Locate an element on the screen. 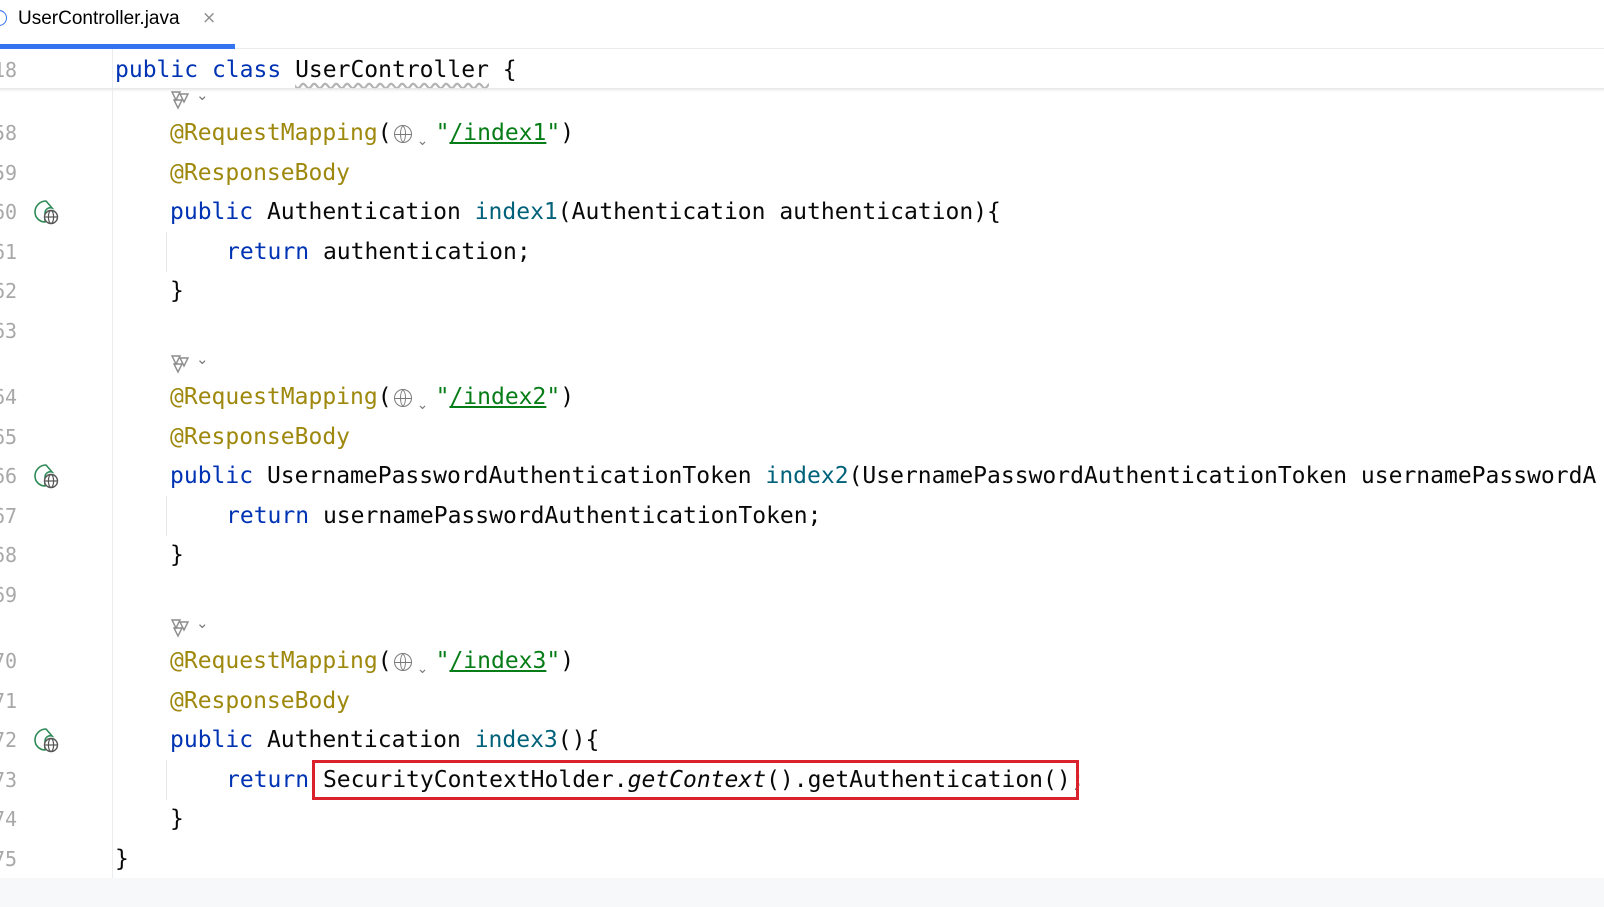  code-text: return authentication; is located at coordinates (378, 252).